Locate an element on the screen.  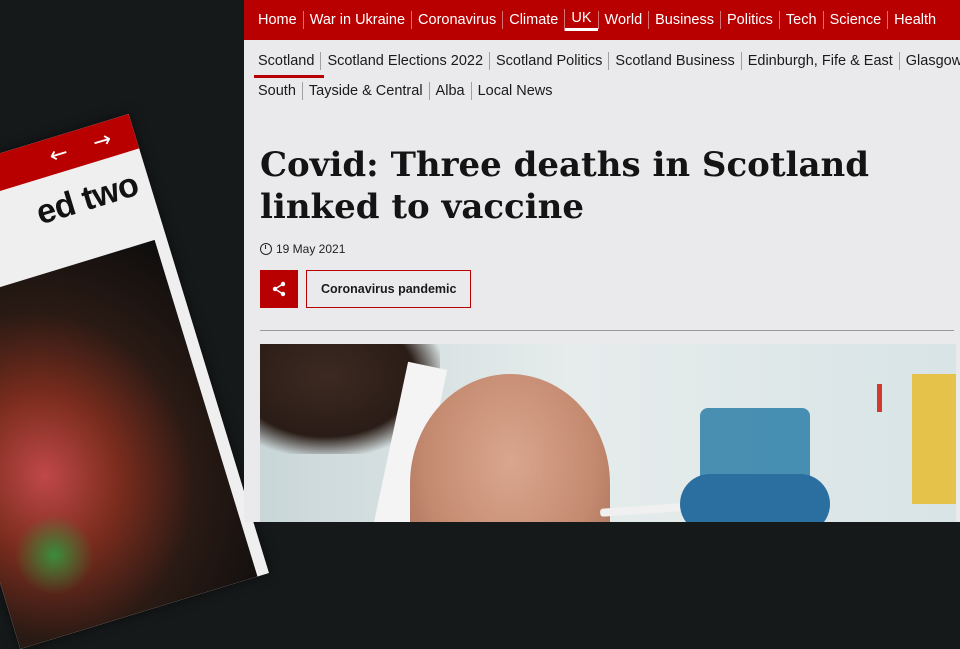
subnav-scotland-politics: Scotland Politics is located at coordinates (548, 61).